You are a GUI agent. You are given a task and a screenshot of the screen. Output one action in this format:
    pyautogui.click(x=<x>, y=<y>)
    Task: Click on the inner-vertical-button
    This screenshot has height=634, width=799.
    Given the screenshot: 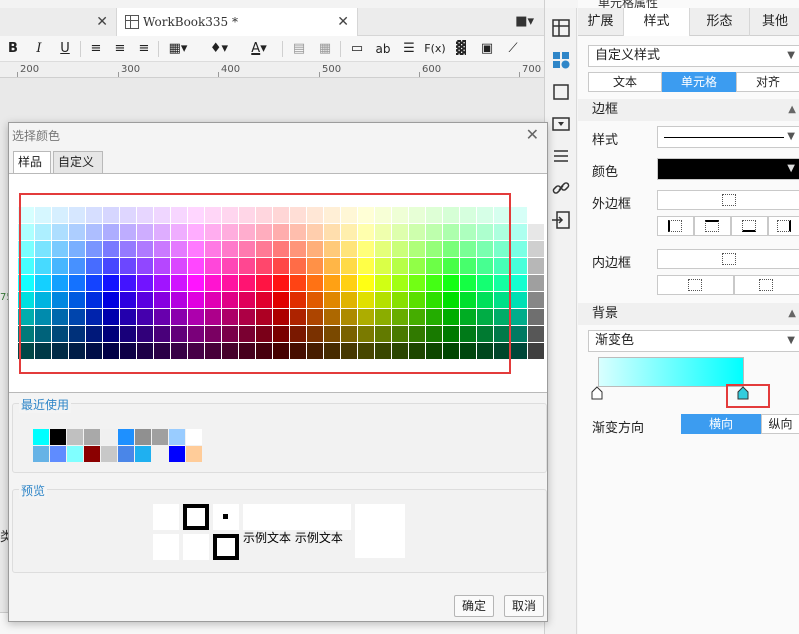 What is the action you would take?
    pyautogui.click(x=766, y=285)
    